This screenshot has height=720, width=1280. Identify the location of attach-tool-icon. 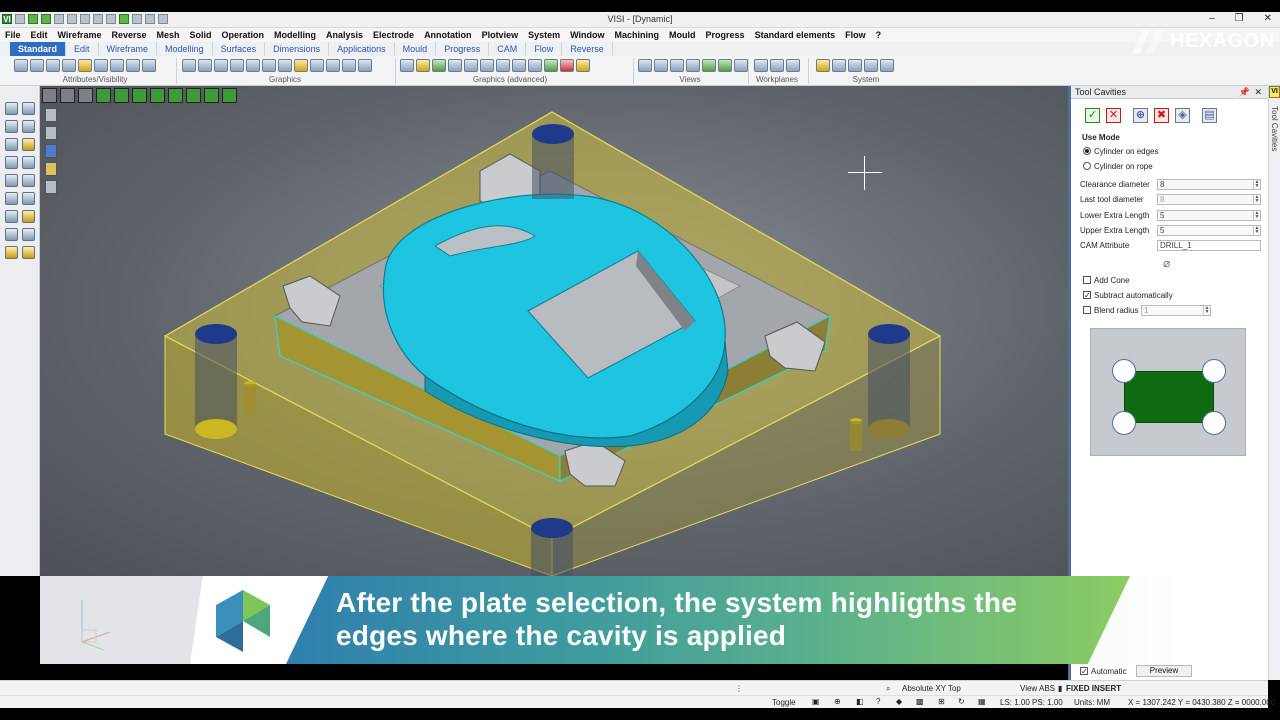
(11, 252).